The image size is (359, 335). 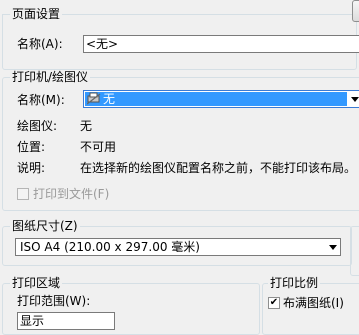 What do you see at coordinates (216, 99) in the screenshot?
I see `printer-name-highlight` at bounding box center [216, 99].